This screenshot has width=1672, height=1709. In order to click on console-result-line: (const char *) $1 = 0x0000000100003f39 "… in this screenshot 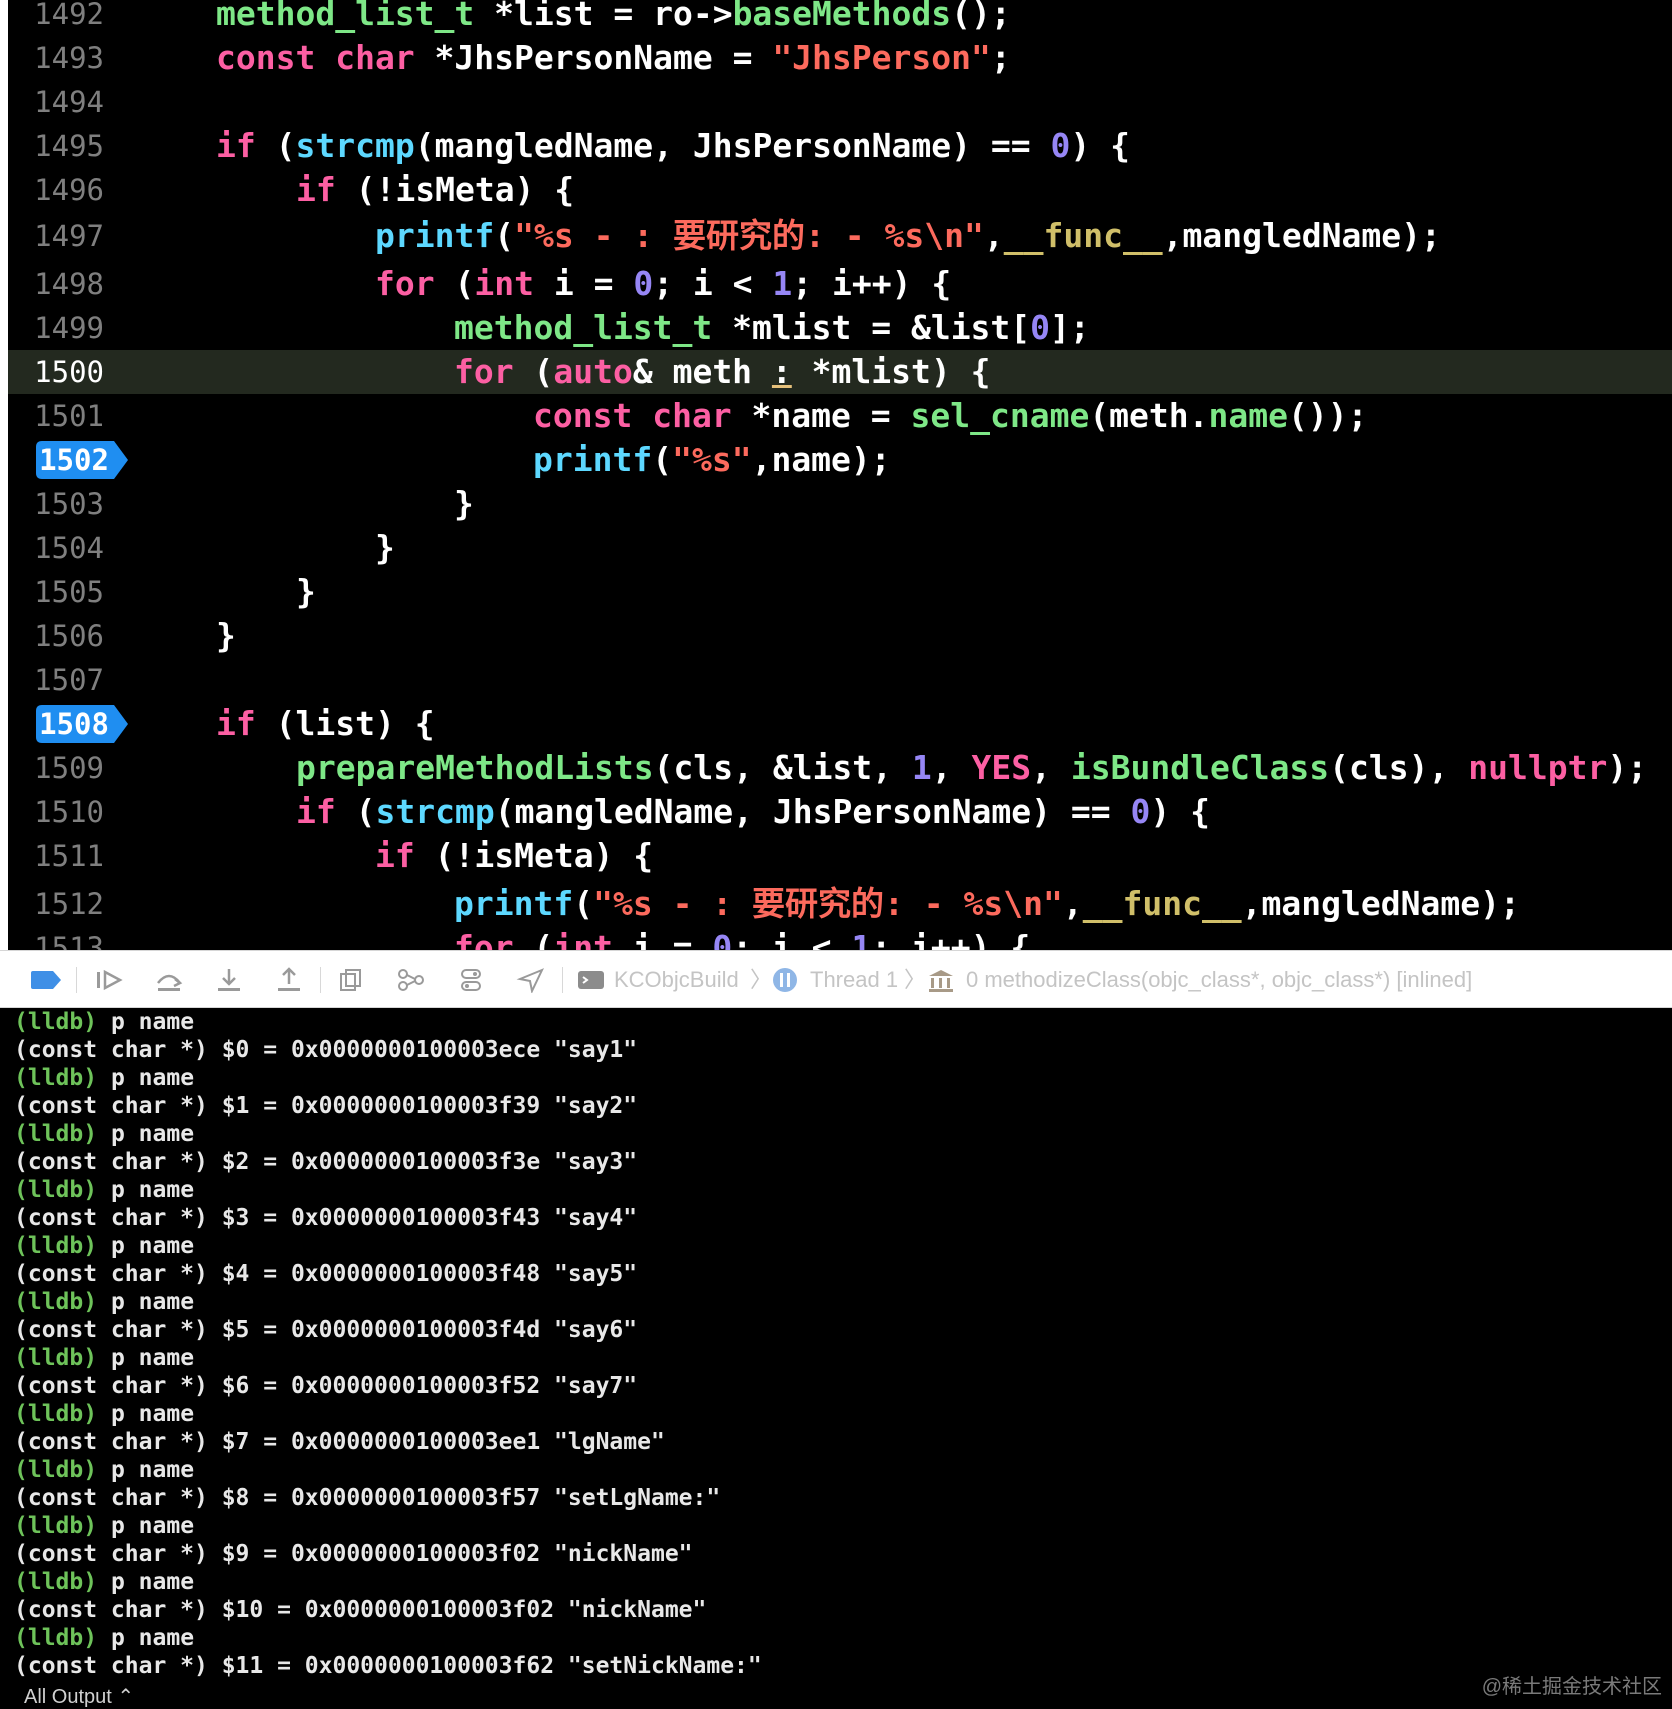, I will do `click(326, 1106)`.